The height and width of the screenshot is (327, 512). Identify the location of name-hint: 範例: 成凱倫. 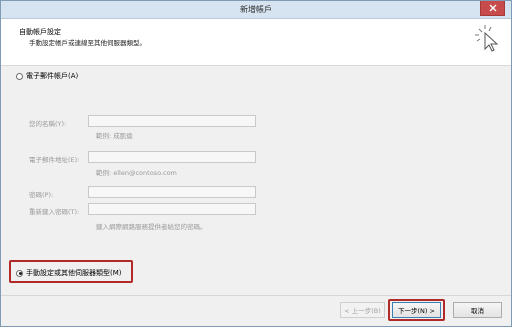
(114, 136).